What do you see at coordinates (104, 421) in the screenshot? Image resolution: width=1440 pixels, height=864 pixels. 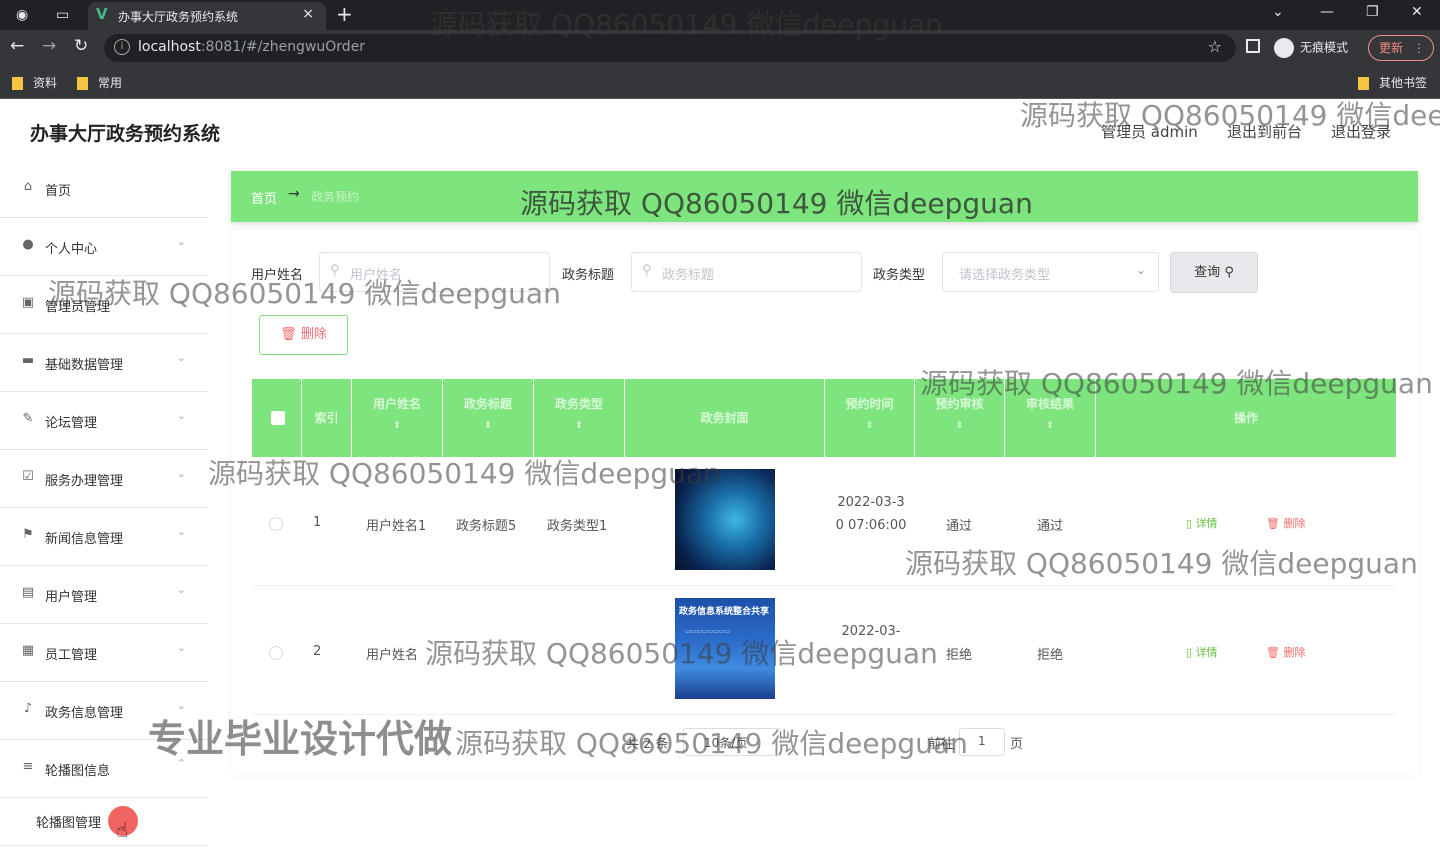 I see `sidebar-item-forum: ✎ 论坛管理 ⌄` at bounding box center [104, 421].